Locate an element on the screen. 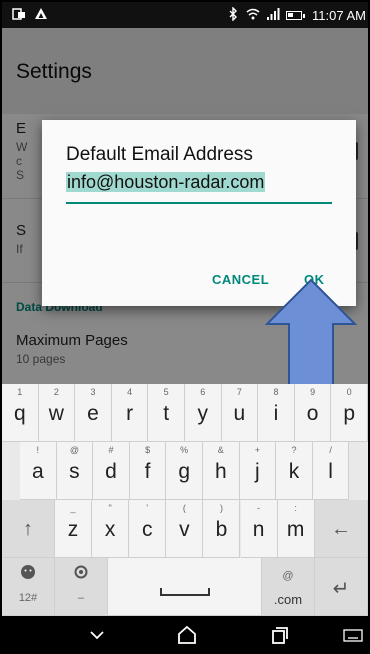 The width and height of the screenshot is (370, 654). key-hint: / is located at coordinates (330, 450).